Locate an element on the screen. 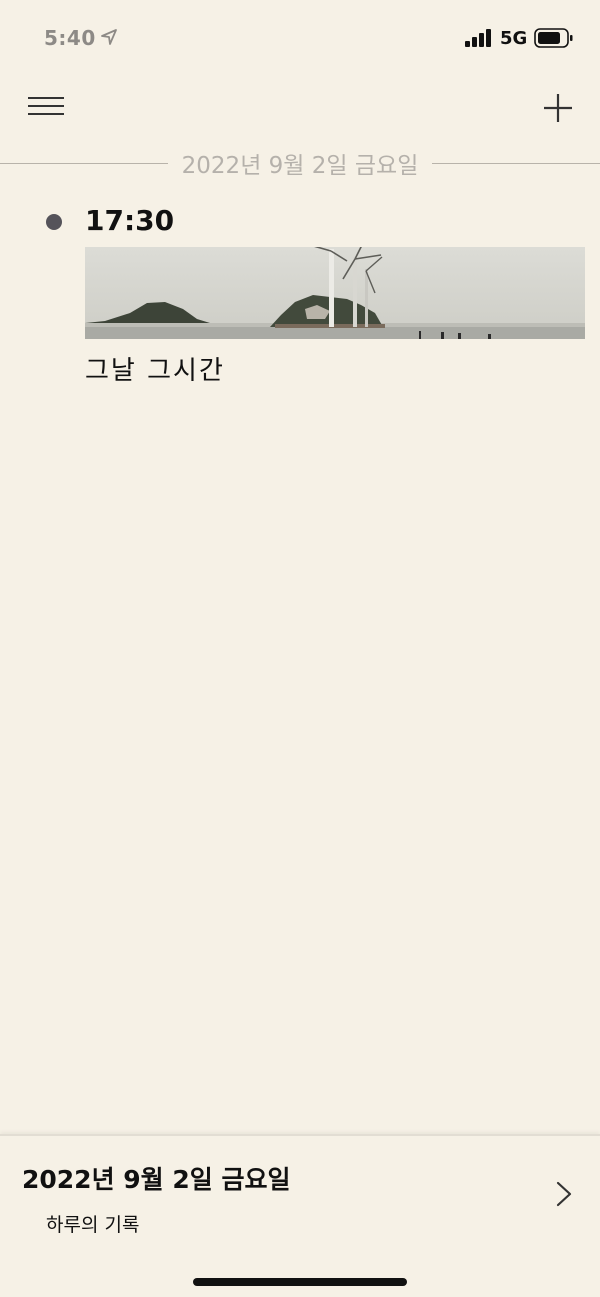 Image resolution: width=600 pixels, height=1297 pixels. chevron-right-icon is located at coordinates (564, 1194).